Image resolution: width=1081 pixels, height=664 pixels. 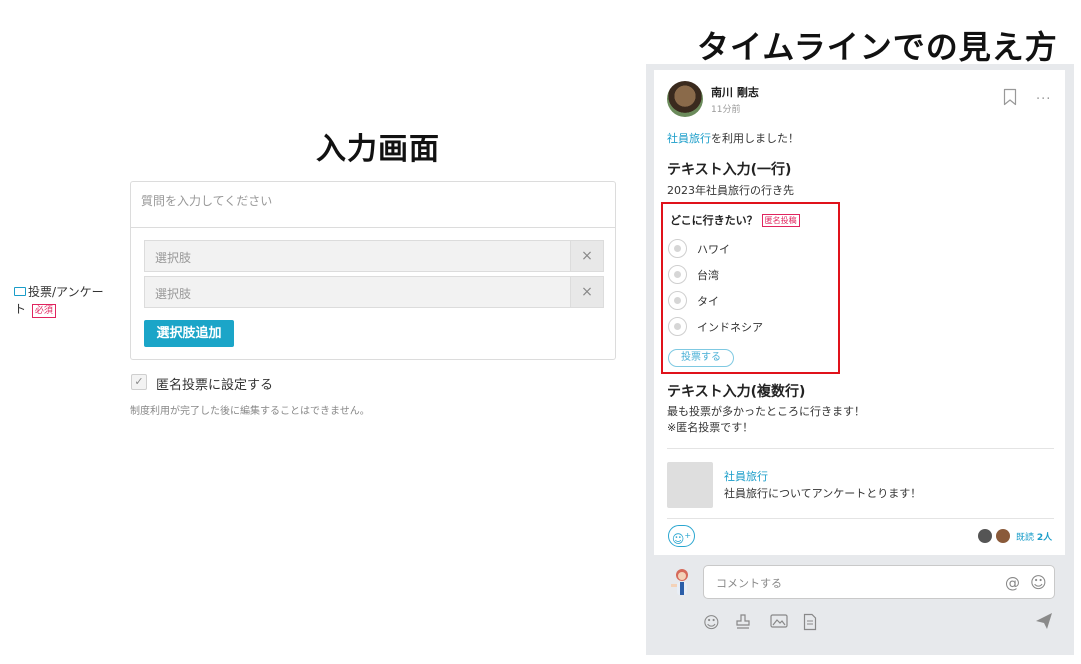 I want to click on used-system-link: 社員旅行, so click(x=689, y=138).